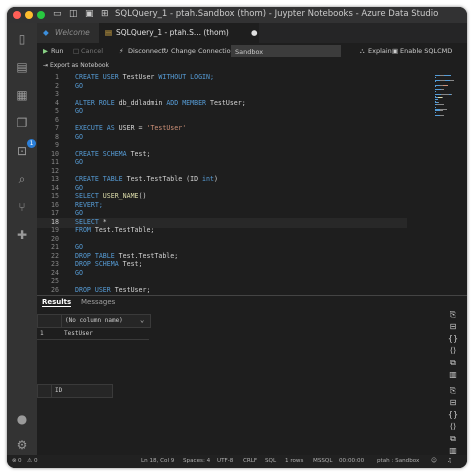 The width and height of the screenshot is (474, 474). I want to click on line-number: 20, so click(55, 238).